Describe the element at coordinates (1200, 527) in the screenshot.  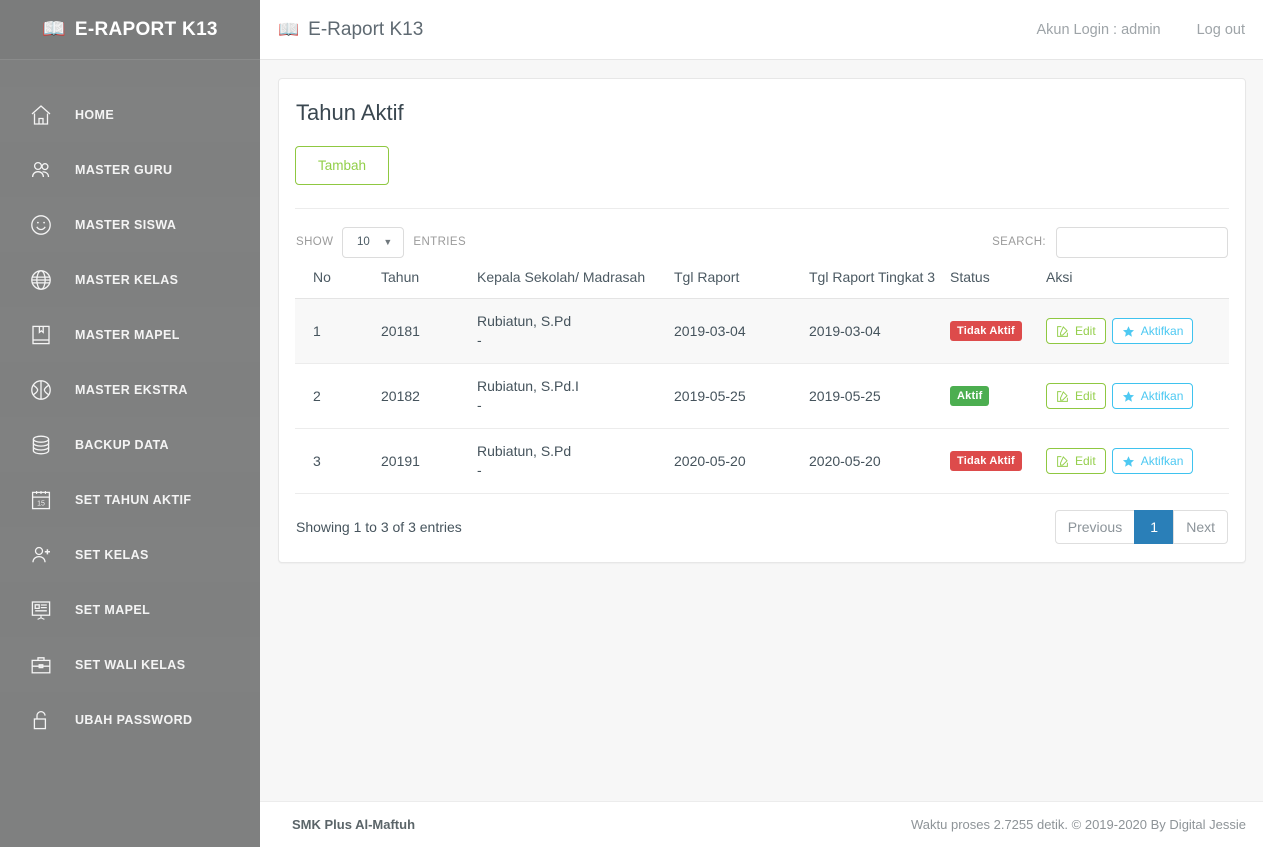
I see `pagination-next: Next` at that location.